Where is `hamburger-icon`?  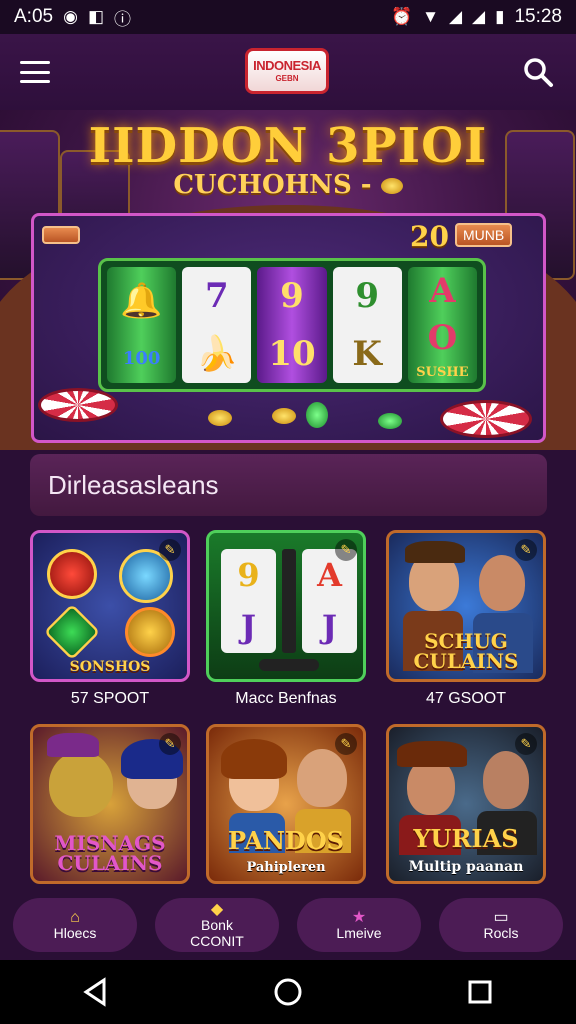 hamburger-icon is located at coordinates (35, 72).